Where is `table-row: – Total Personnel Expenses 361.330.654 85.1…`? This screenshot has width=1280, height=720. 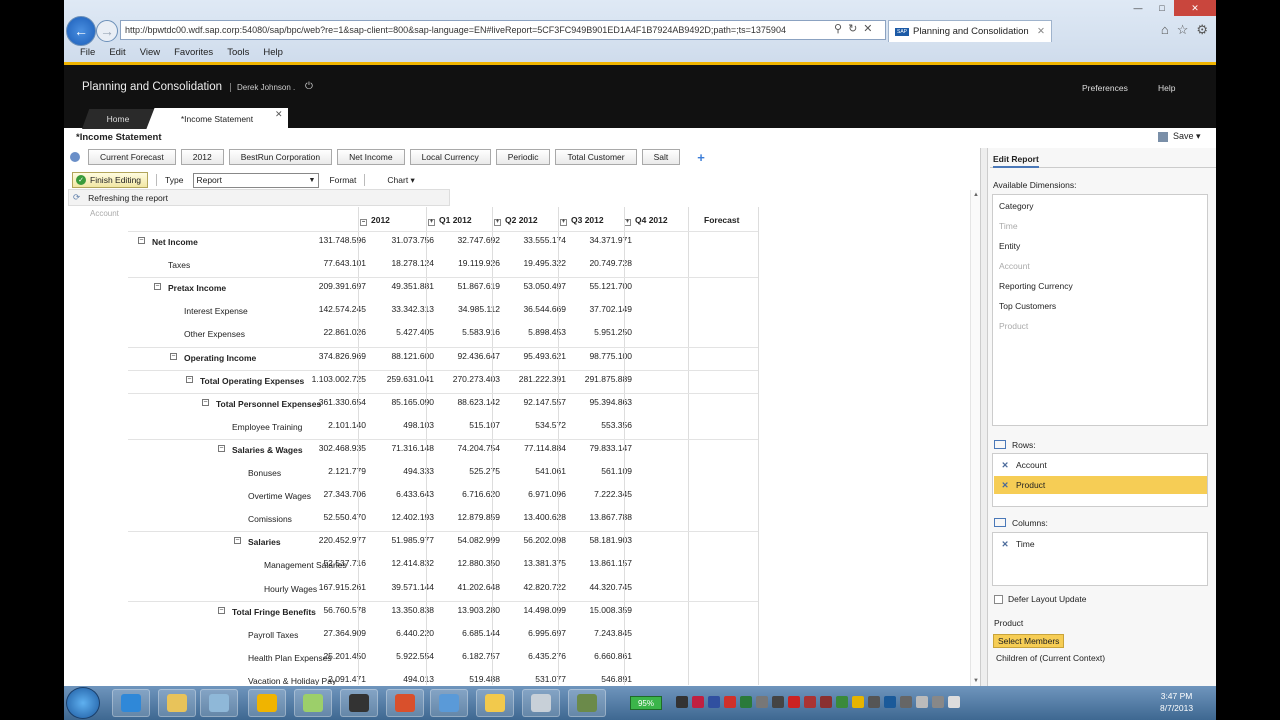 table-row: – Total Personnel Expenses 361.330.654 85.1… is located at coordinates (413, 404).